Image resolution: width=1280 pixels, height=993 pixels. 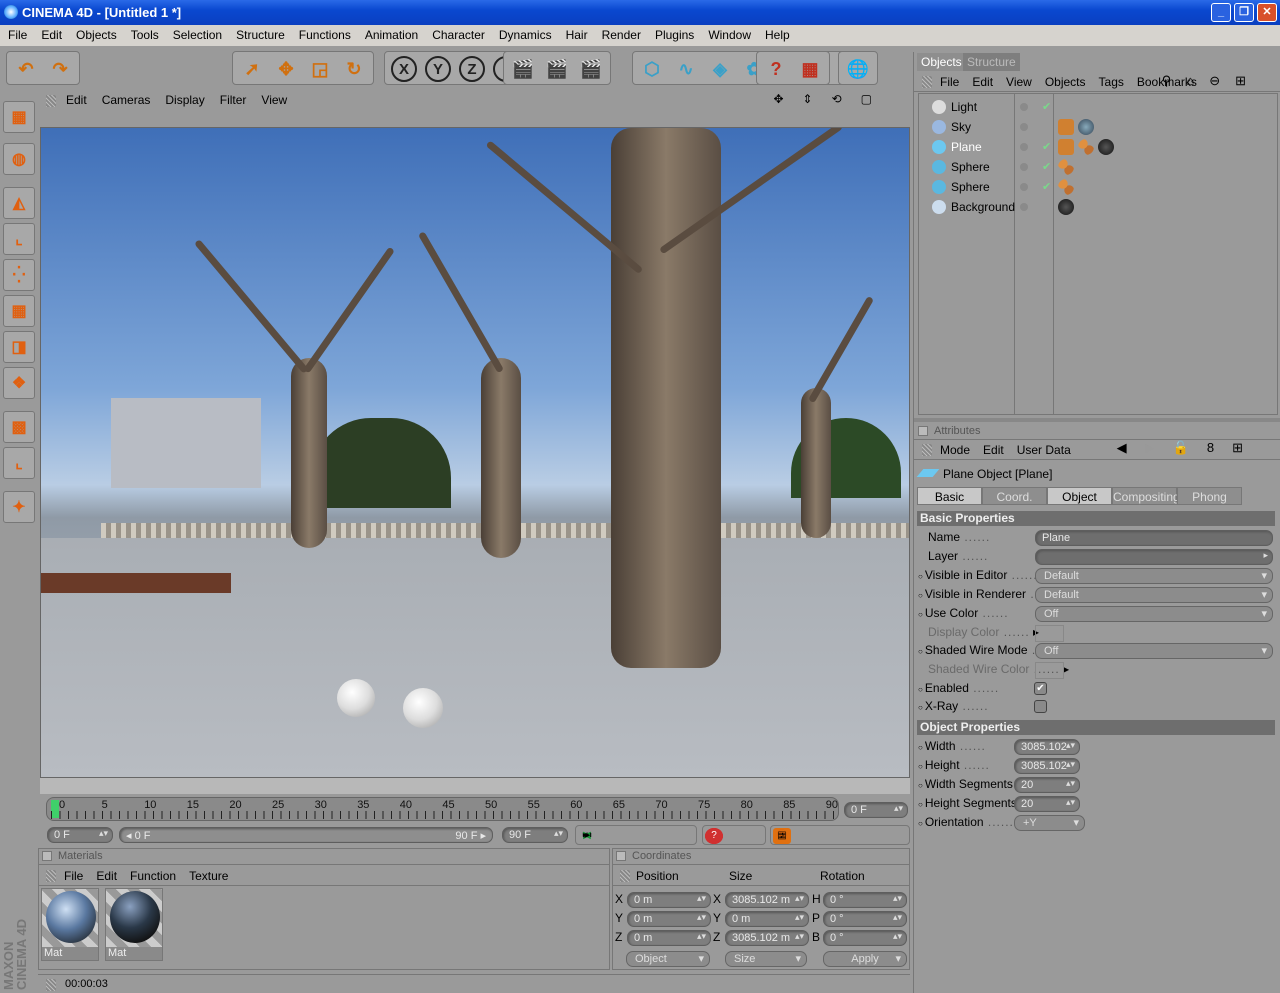 What do you see at coordinates (1221, 12) in the screenshot?
I see `minimize-button: _` at bounding box center [1221, 12].